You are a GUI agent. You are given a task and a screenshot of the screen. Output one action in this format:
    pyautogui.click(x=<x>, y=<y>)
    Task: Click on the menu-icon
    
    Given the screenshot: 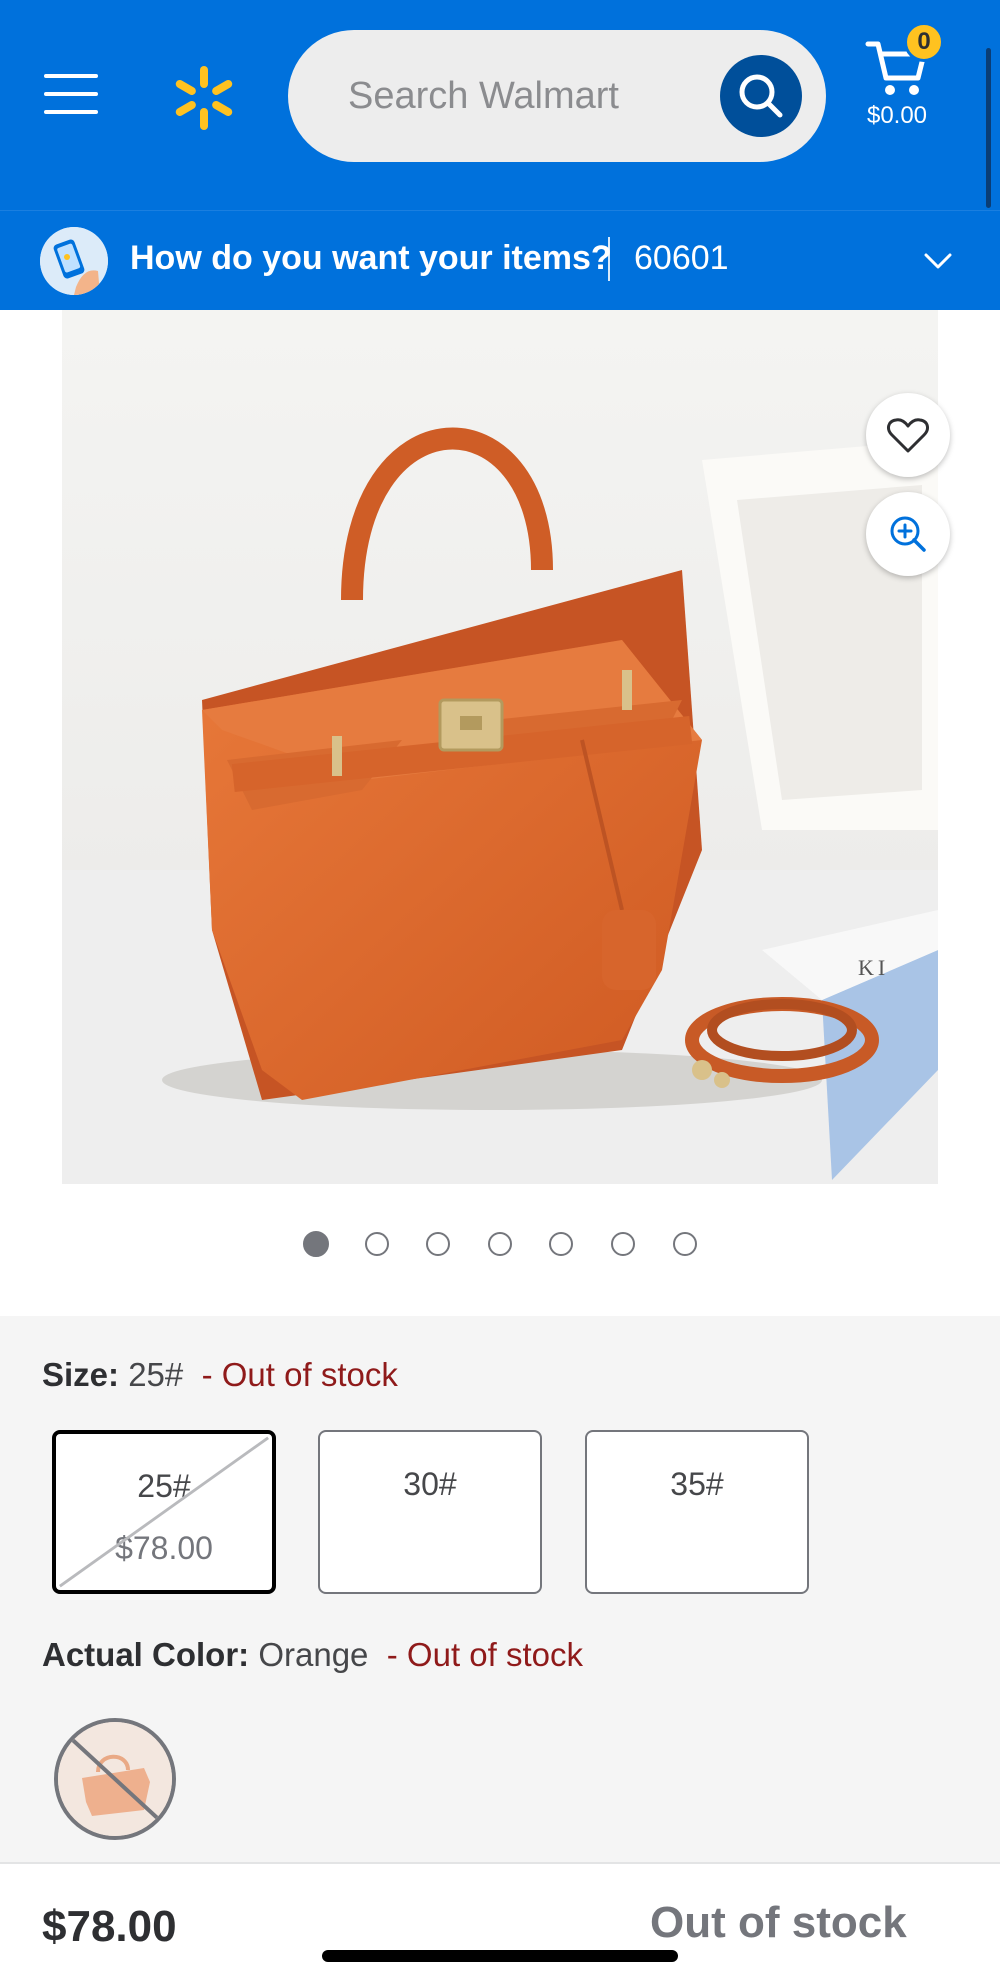 What is the action you would take?
    pyautogui.click(x=72, y=94)
    